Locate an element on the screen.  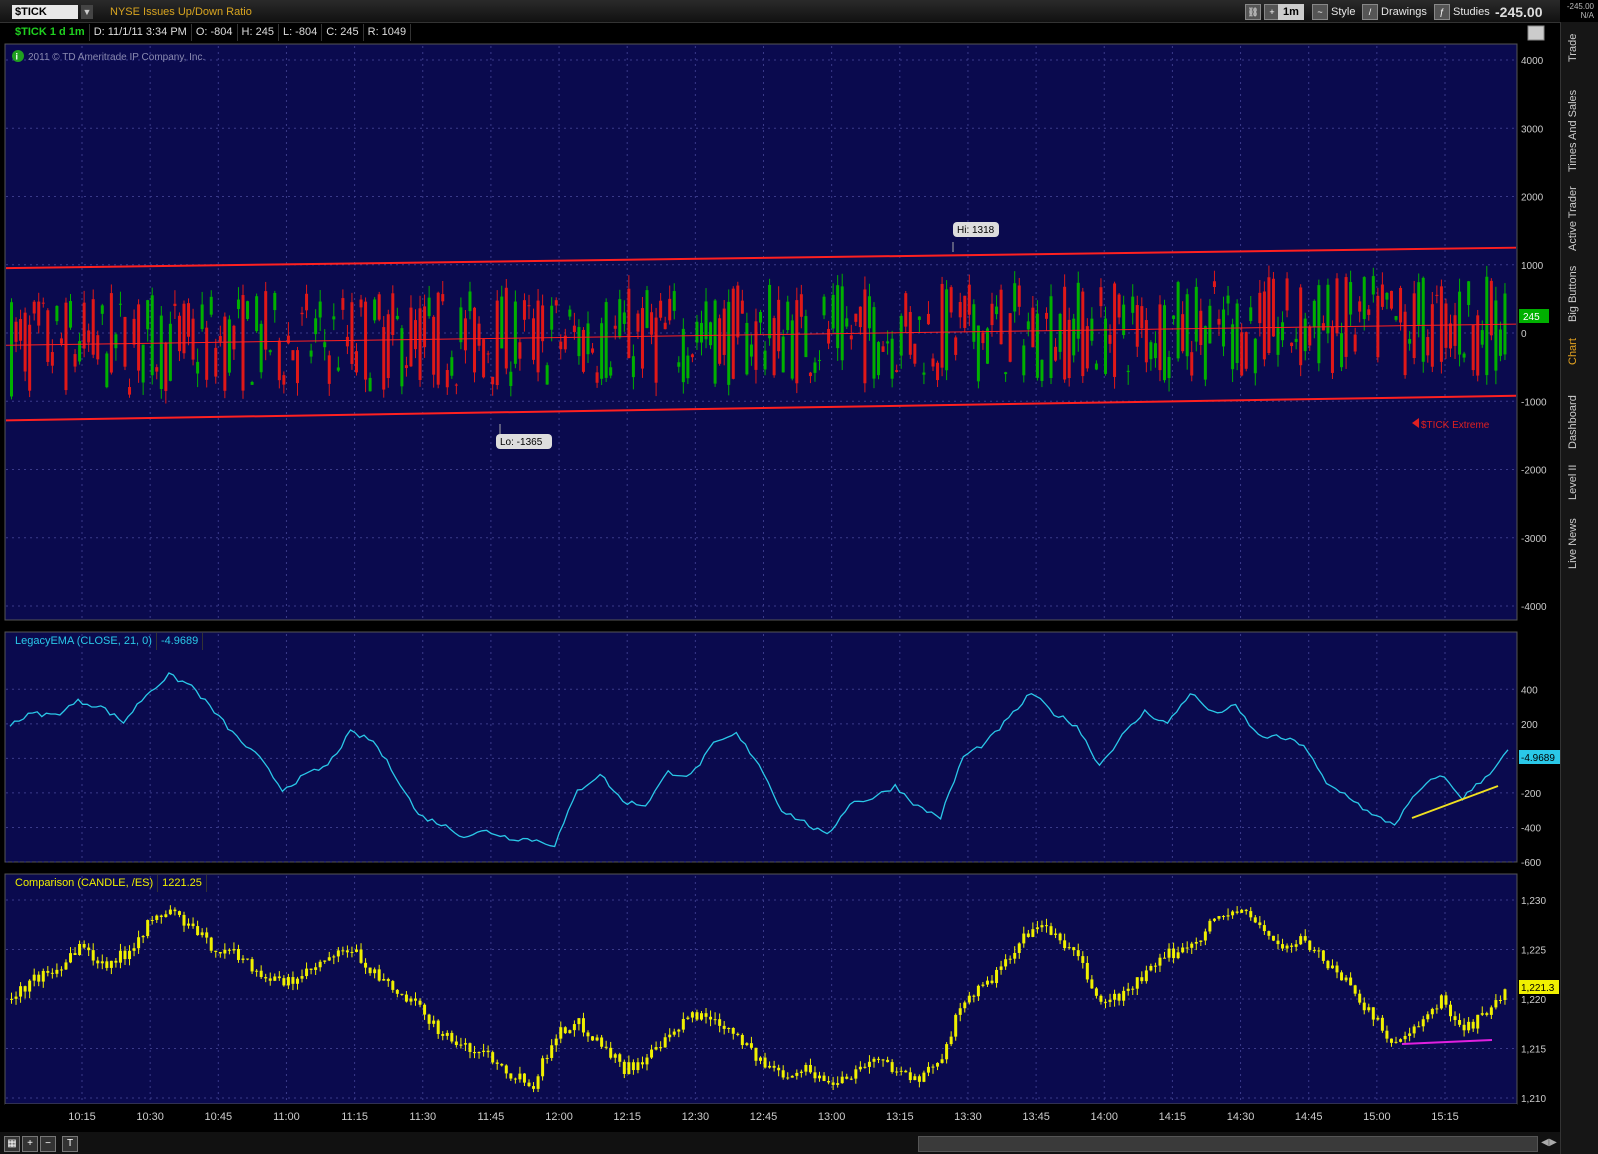
zoom-out-icon: − is located at coordinates (48, 1144).